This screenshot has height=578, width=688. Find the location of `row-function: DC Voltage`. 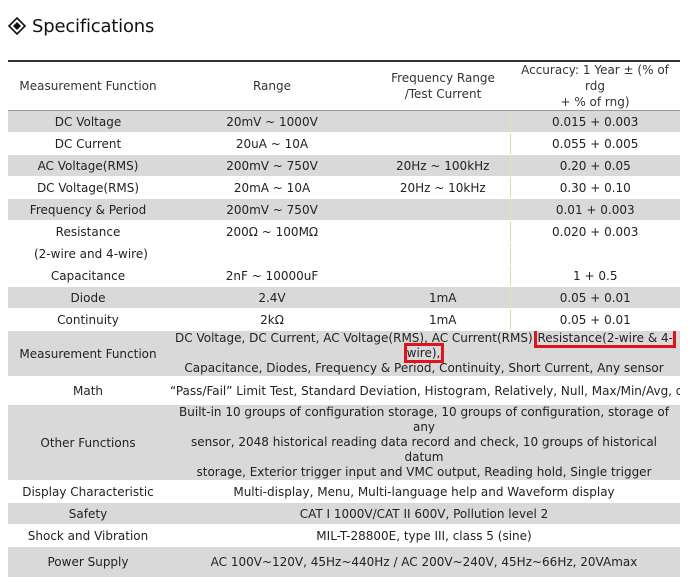

row-function: DC Voltage is located at coordinates (88, 121).